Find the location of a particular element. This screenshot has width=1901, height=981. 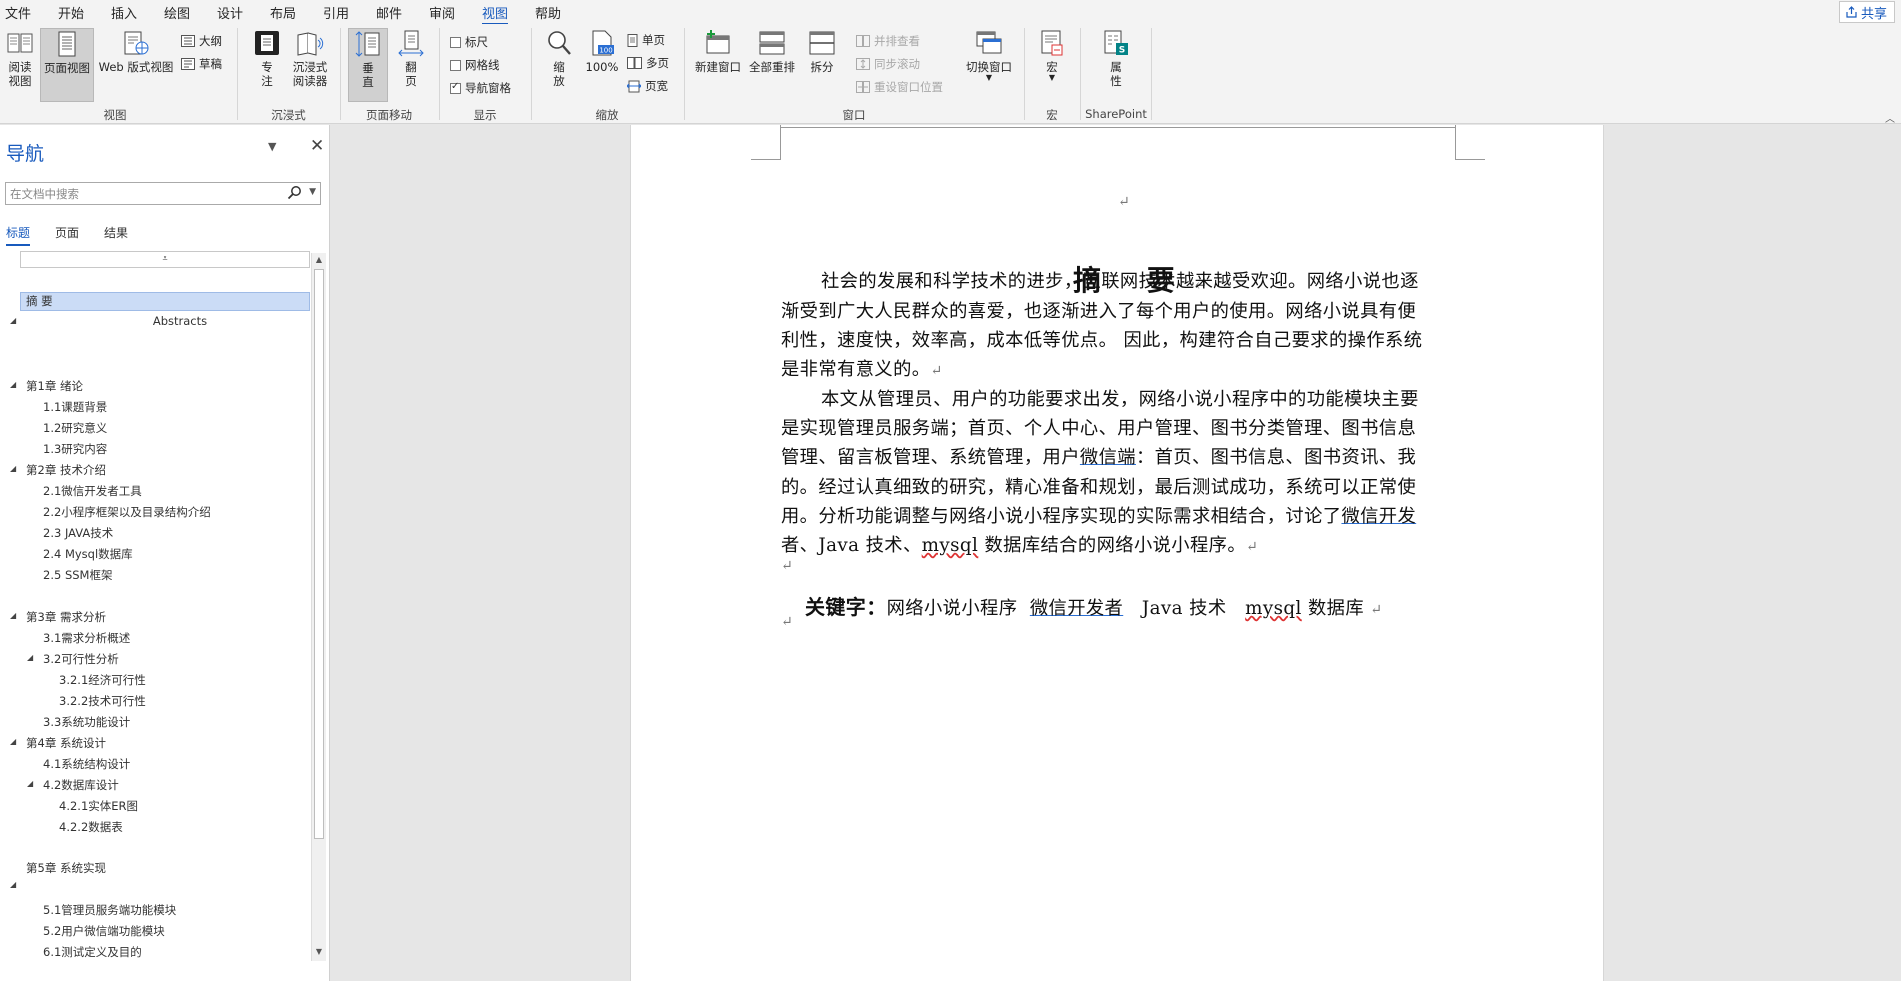

tab-references: 引用 is located at coordinates (336, 12).